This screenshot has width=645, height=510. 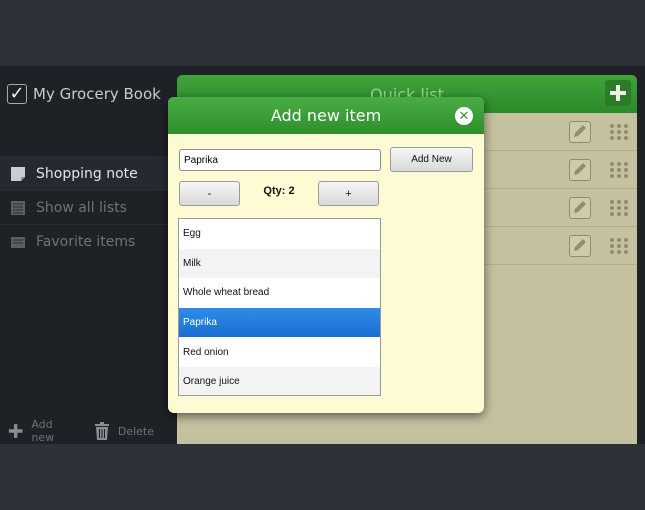 I want to click on app-title: My Grocery Book, so click(x=97, y=94).